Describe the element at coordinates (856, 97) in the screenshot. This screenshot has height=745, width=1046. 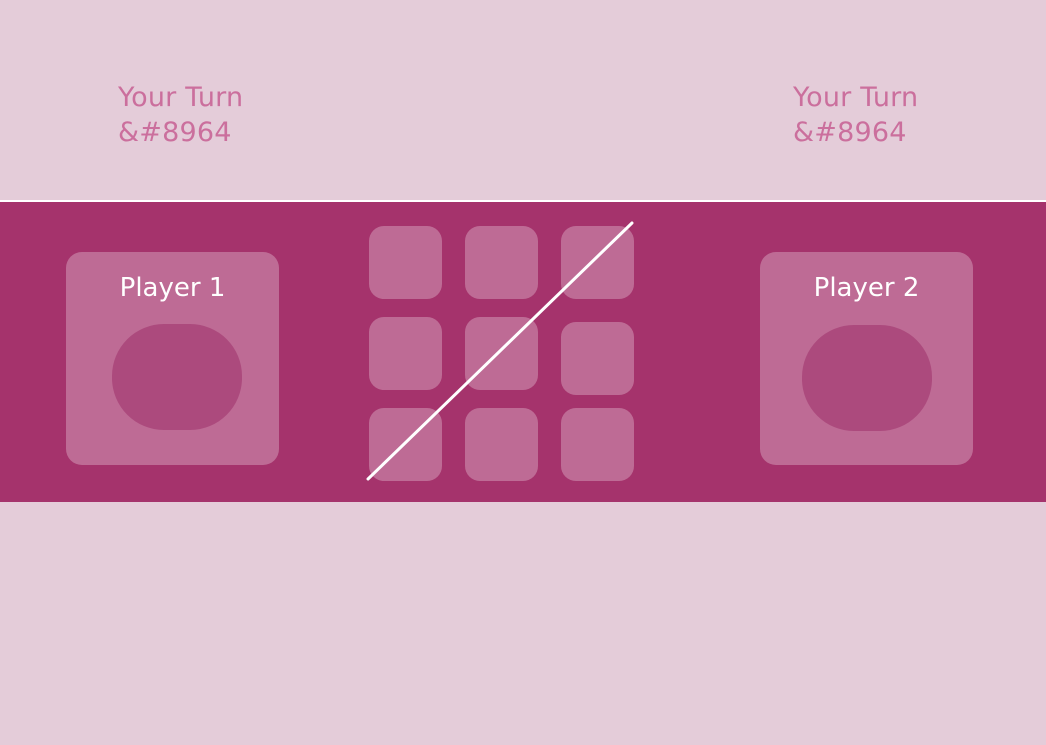
I see `player-2-turn-label: Your Turn` at that location.